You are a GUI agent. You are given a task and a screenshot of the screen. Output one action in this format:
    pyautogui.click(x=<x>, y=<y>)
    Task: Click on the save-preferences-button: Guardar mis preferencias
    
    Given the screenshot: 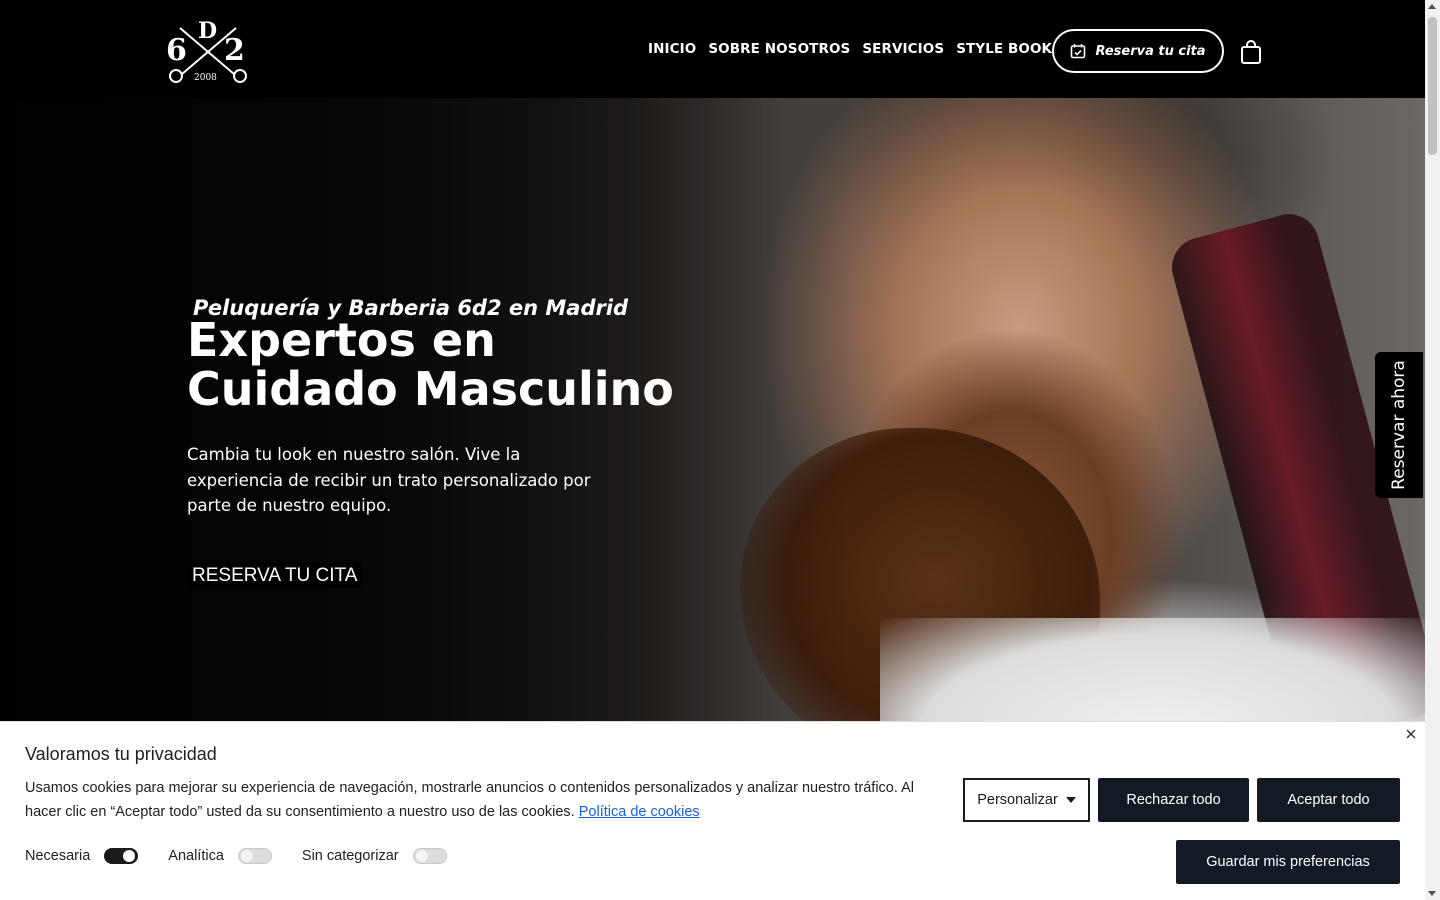 What is the action you would take?
    pyautogui.click(x=1288, y=862)
    